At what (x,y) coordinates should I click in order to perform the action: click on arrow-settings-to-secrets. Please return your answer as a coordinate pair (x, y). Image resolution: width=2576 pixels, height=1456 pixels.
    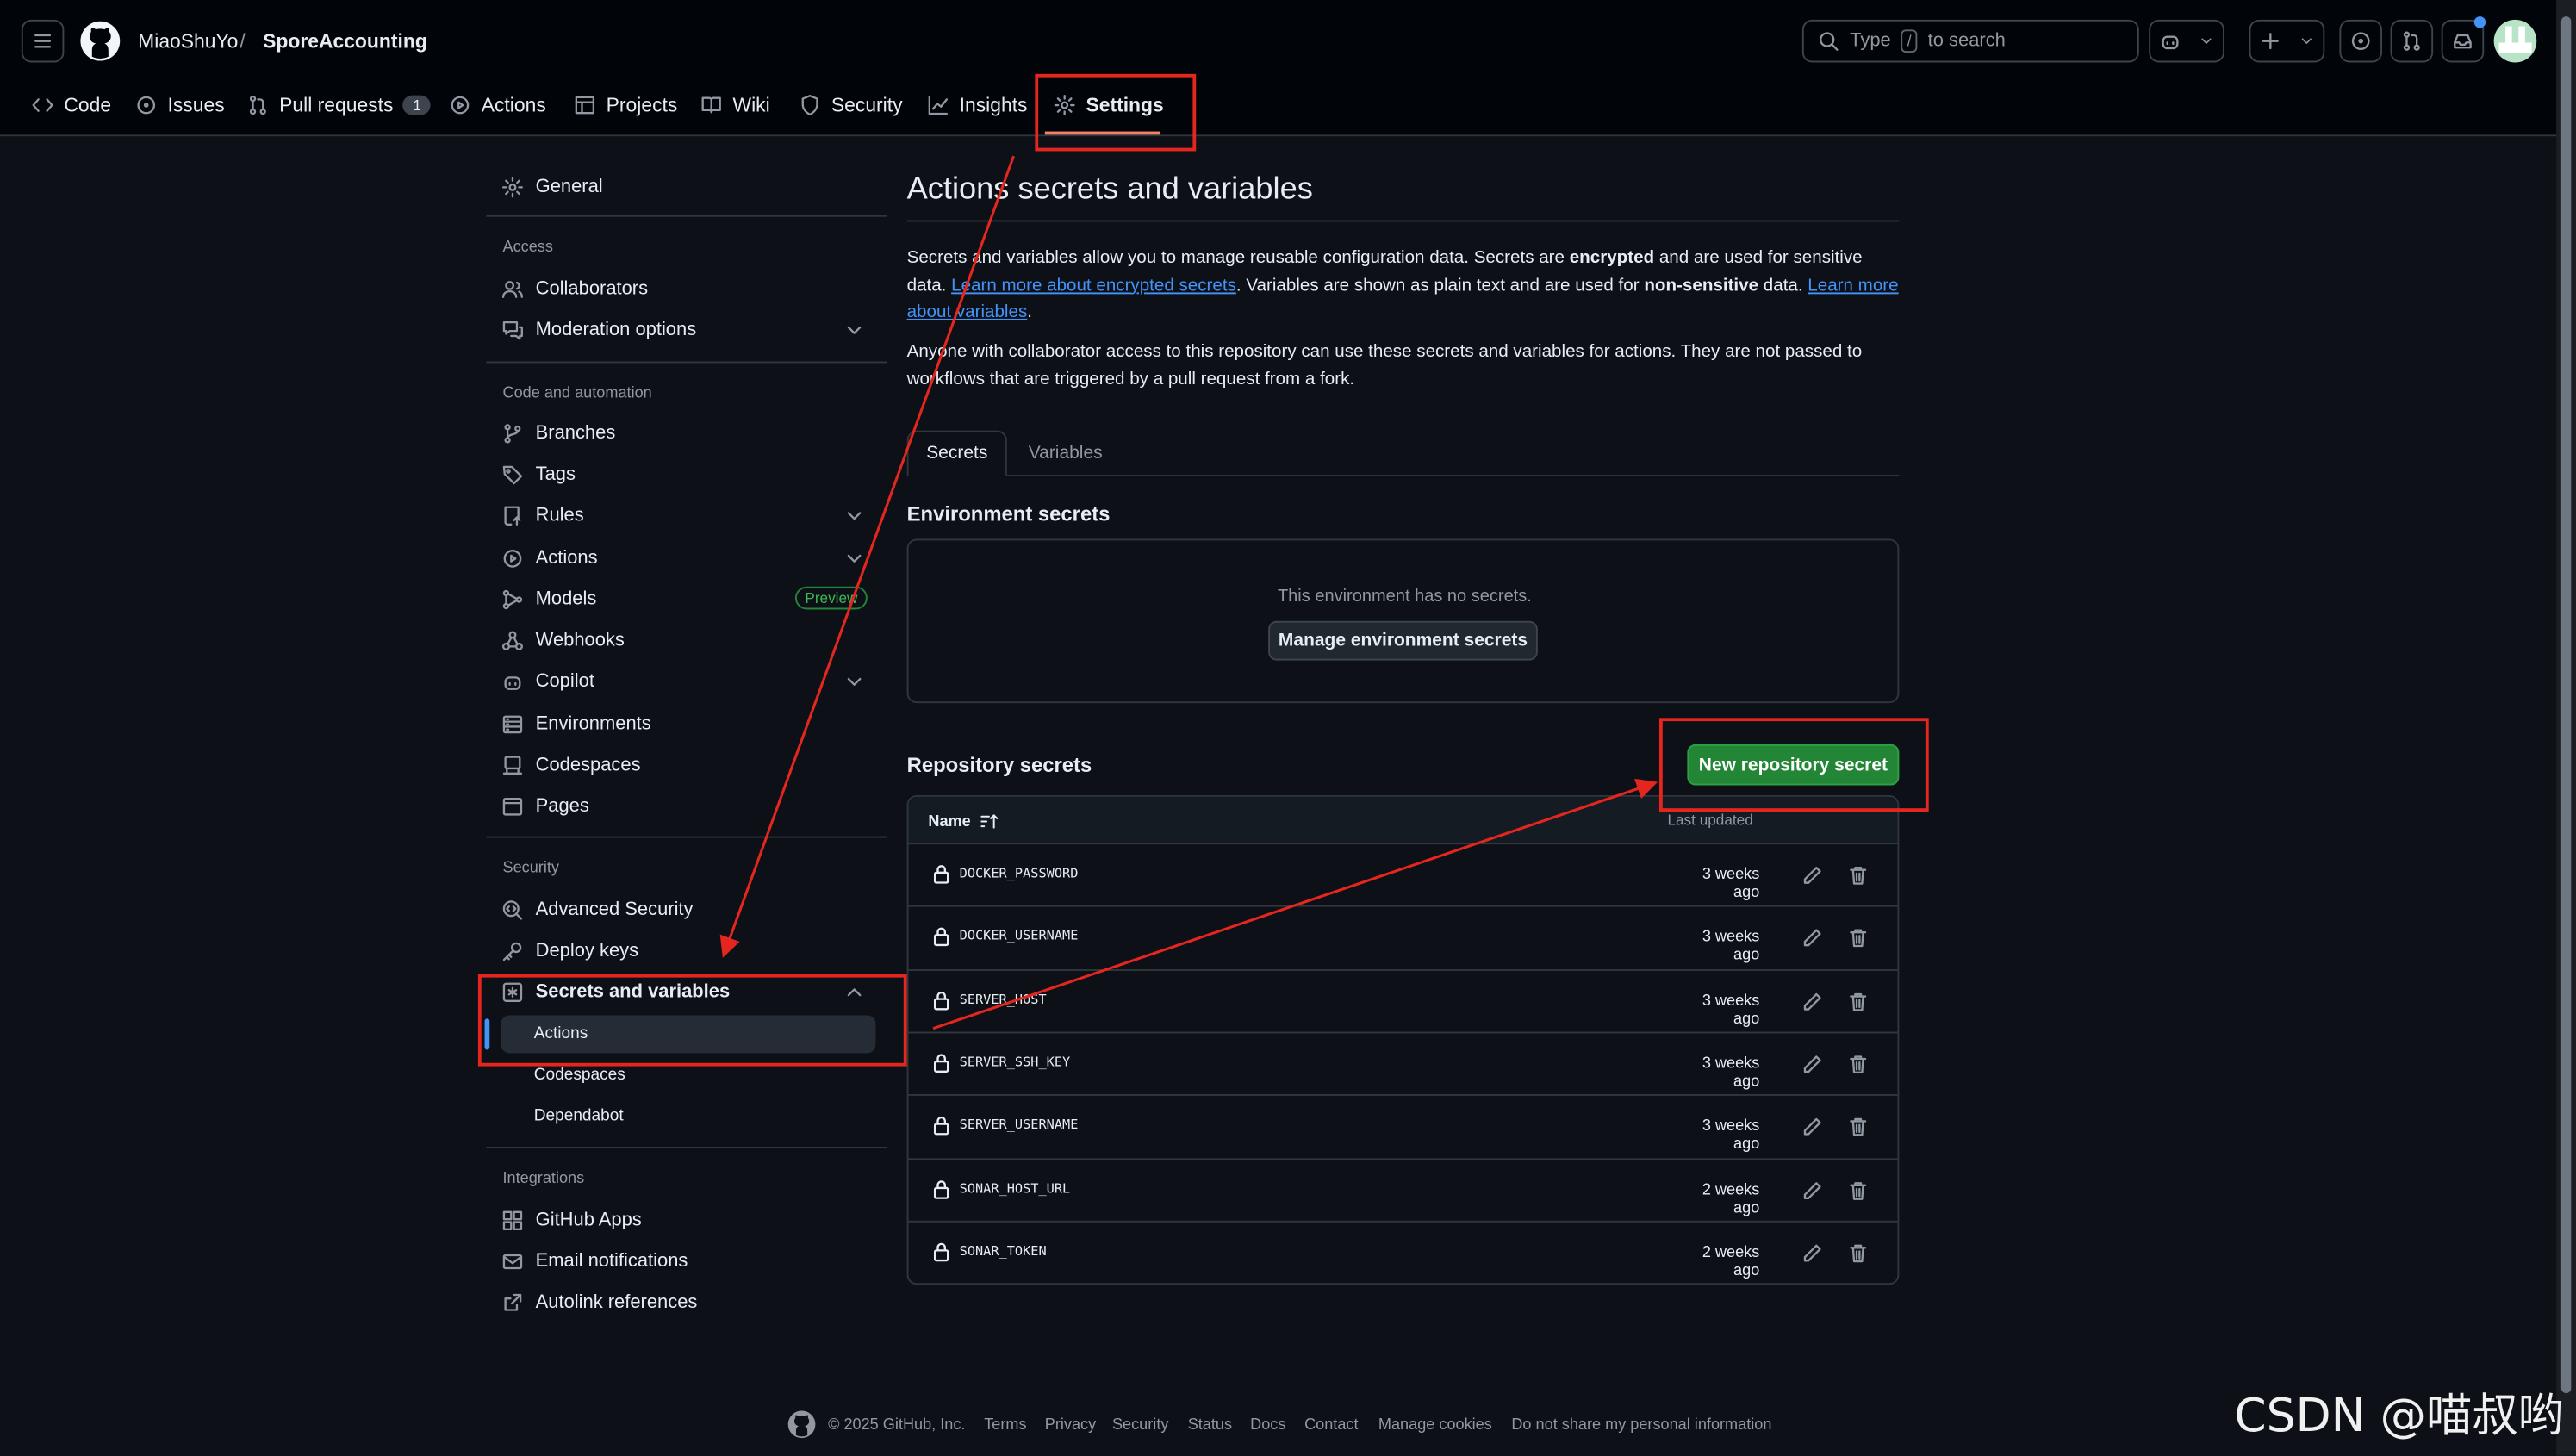
    Looking at the image, I should click on (867, 556).